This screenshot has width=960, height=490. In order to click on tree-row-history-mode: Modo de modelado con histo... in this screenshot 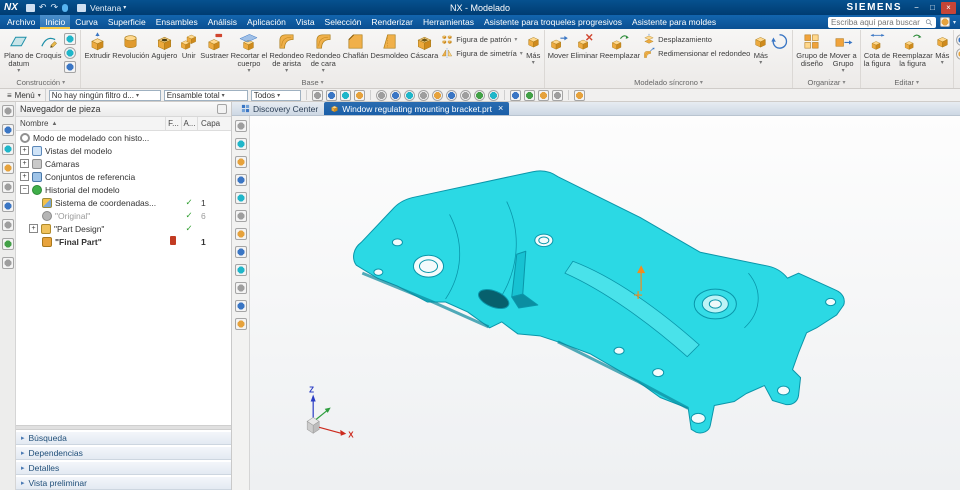, I will do `click(123, 137)`.